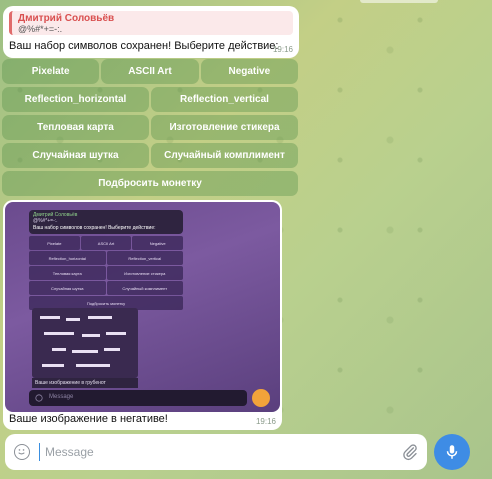 This screenshot has width=492, height=479. Describe the element at coordinates (75, 155) in the screenshot. I see `random-joke-button: Случайная шутка` at that location.